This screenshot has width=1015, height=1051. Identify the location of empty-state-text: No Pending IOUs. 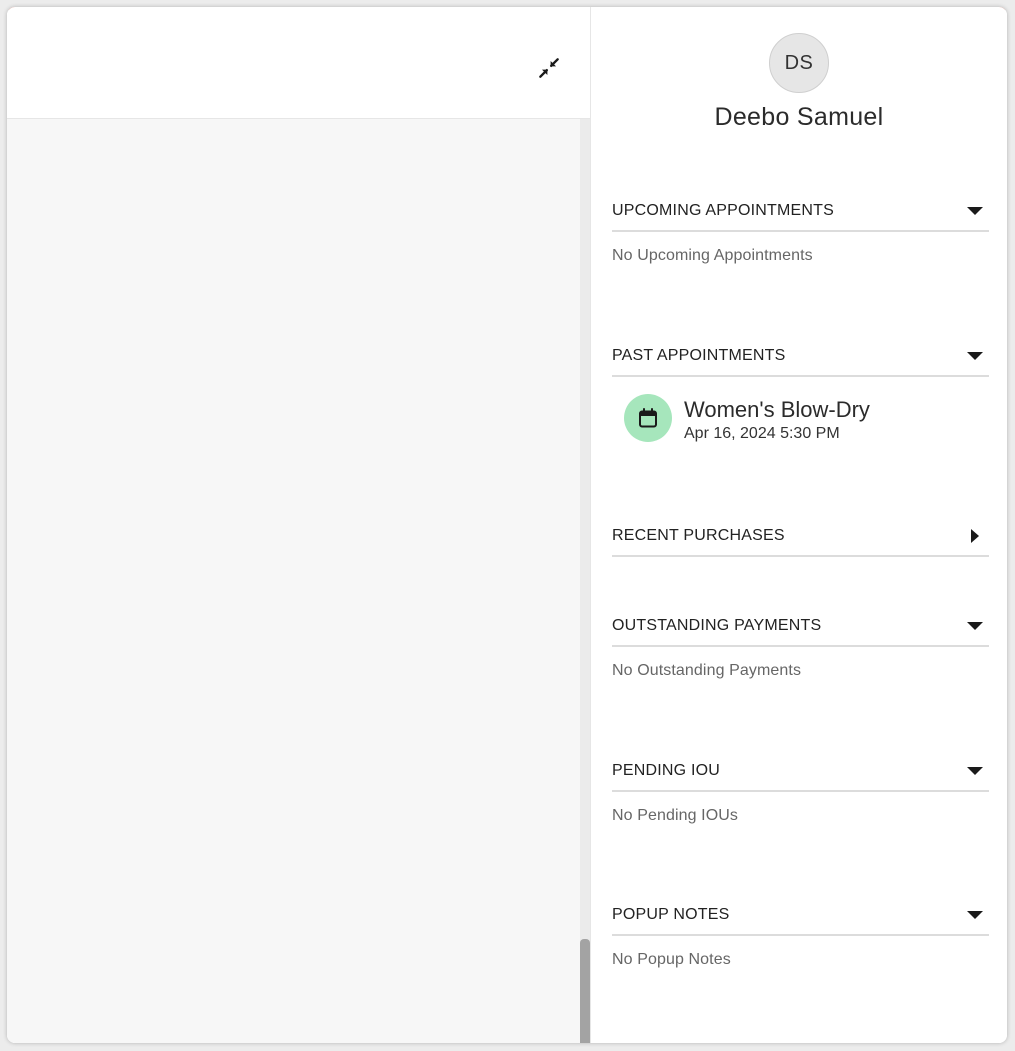
(675, 815).